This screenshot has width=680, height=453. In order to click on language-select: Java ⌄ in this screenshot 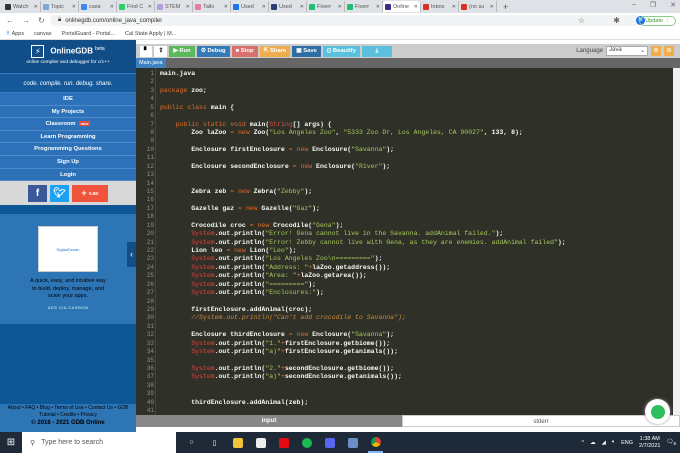, I will do `click(627, 51)`.